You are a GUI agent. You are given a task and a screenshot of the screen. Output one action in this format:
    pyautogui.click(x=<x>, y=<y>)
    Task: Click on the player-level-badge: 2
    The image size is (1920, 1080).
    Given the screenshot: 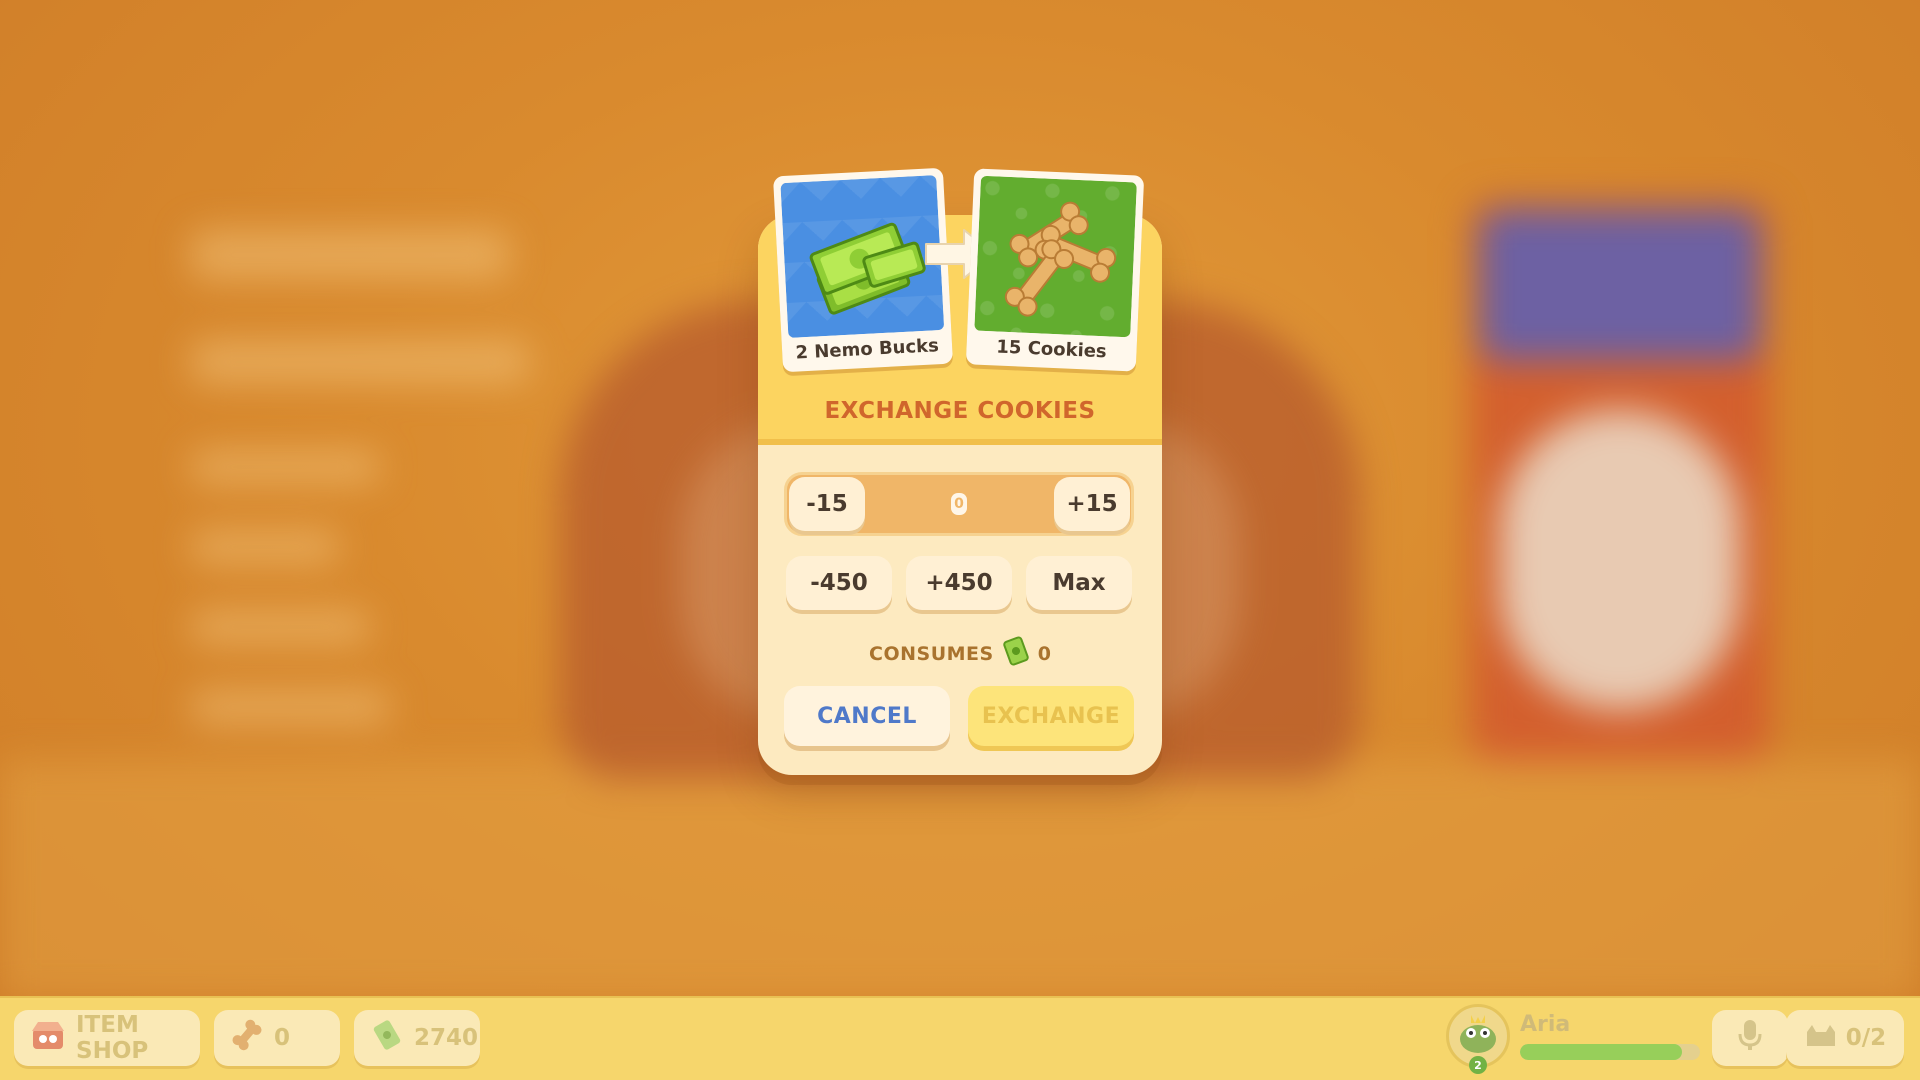 What is the action you would take?
    pyautogui.click(x=1478, y=1065)
    